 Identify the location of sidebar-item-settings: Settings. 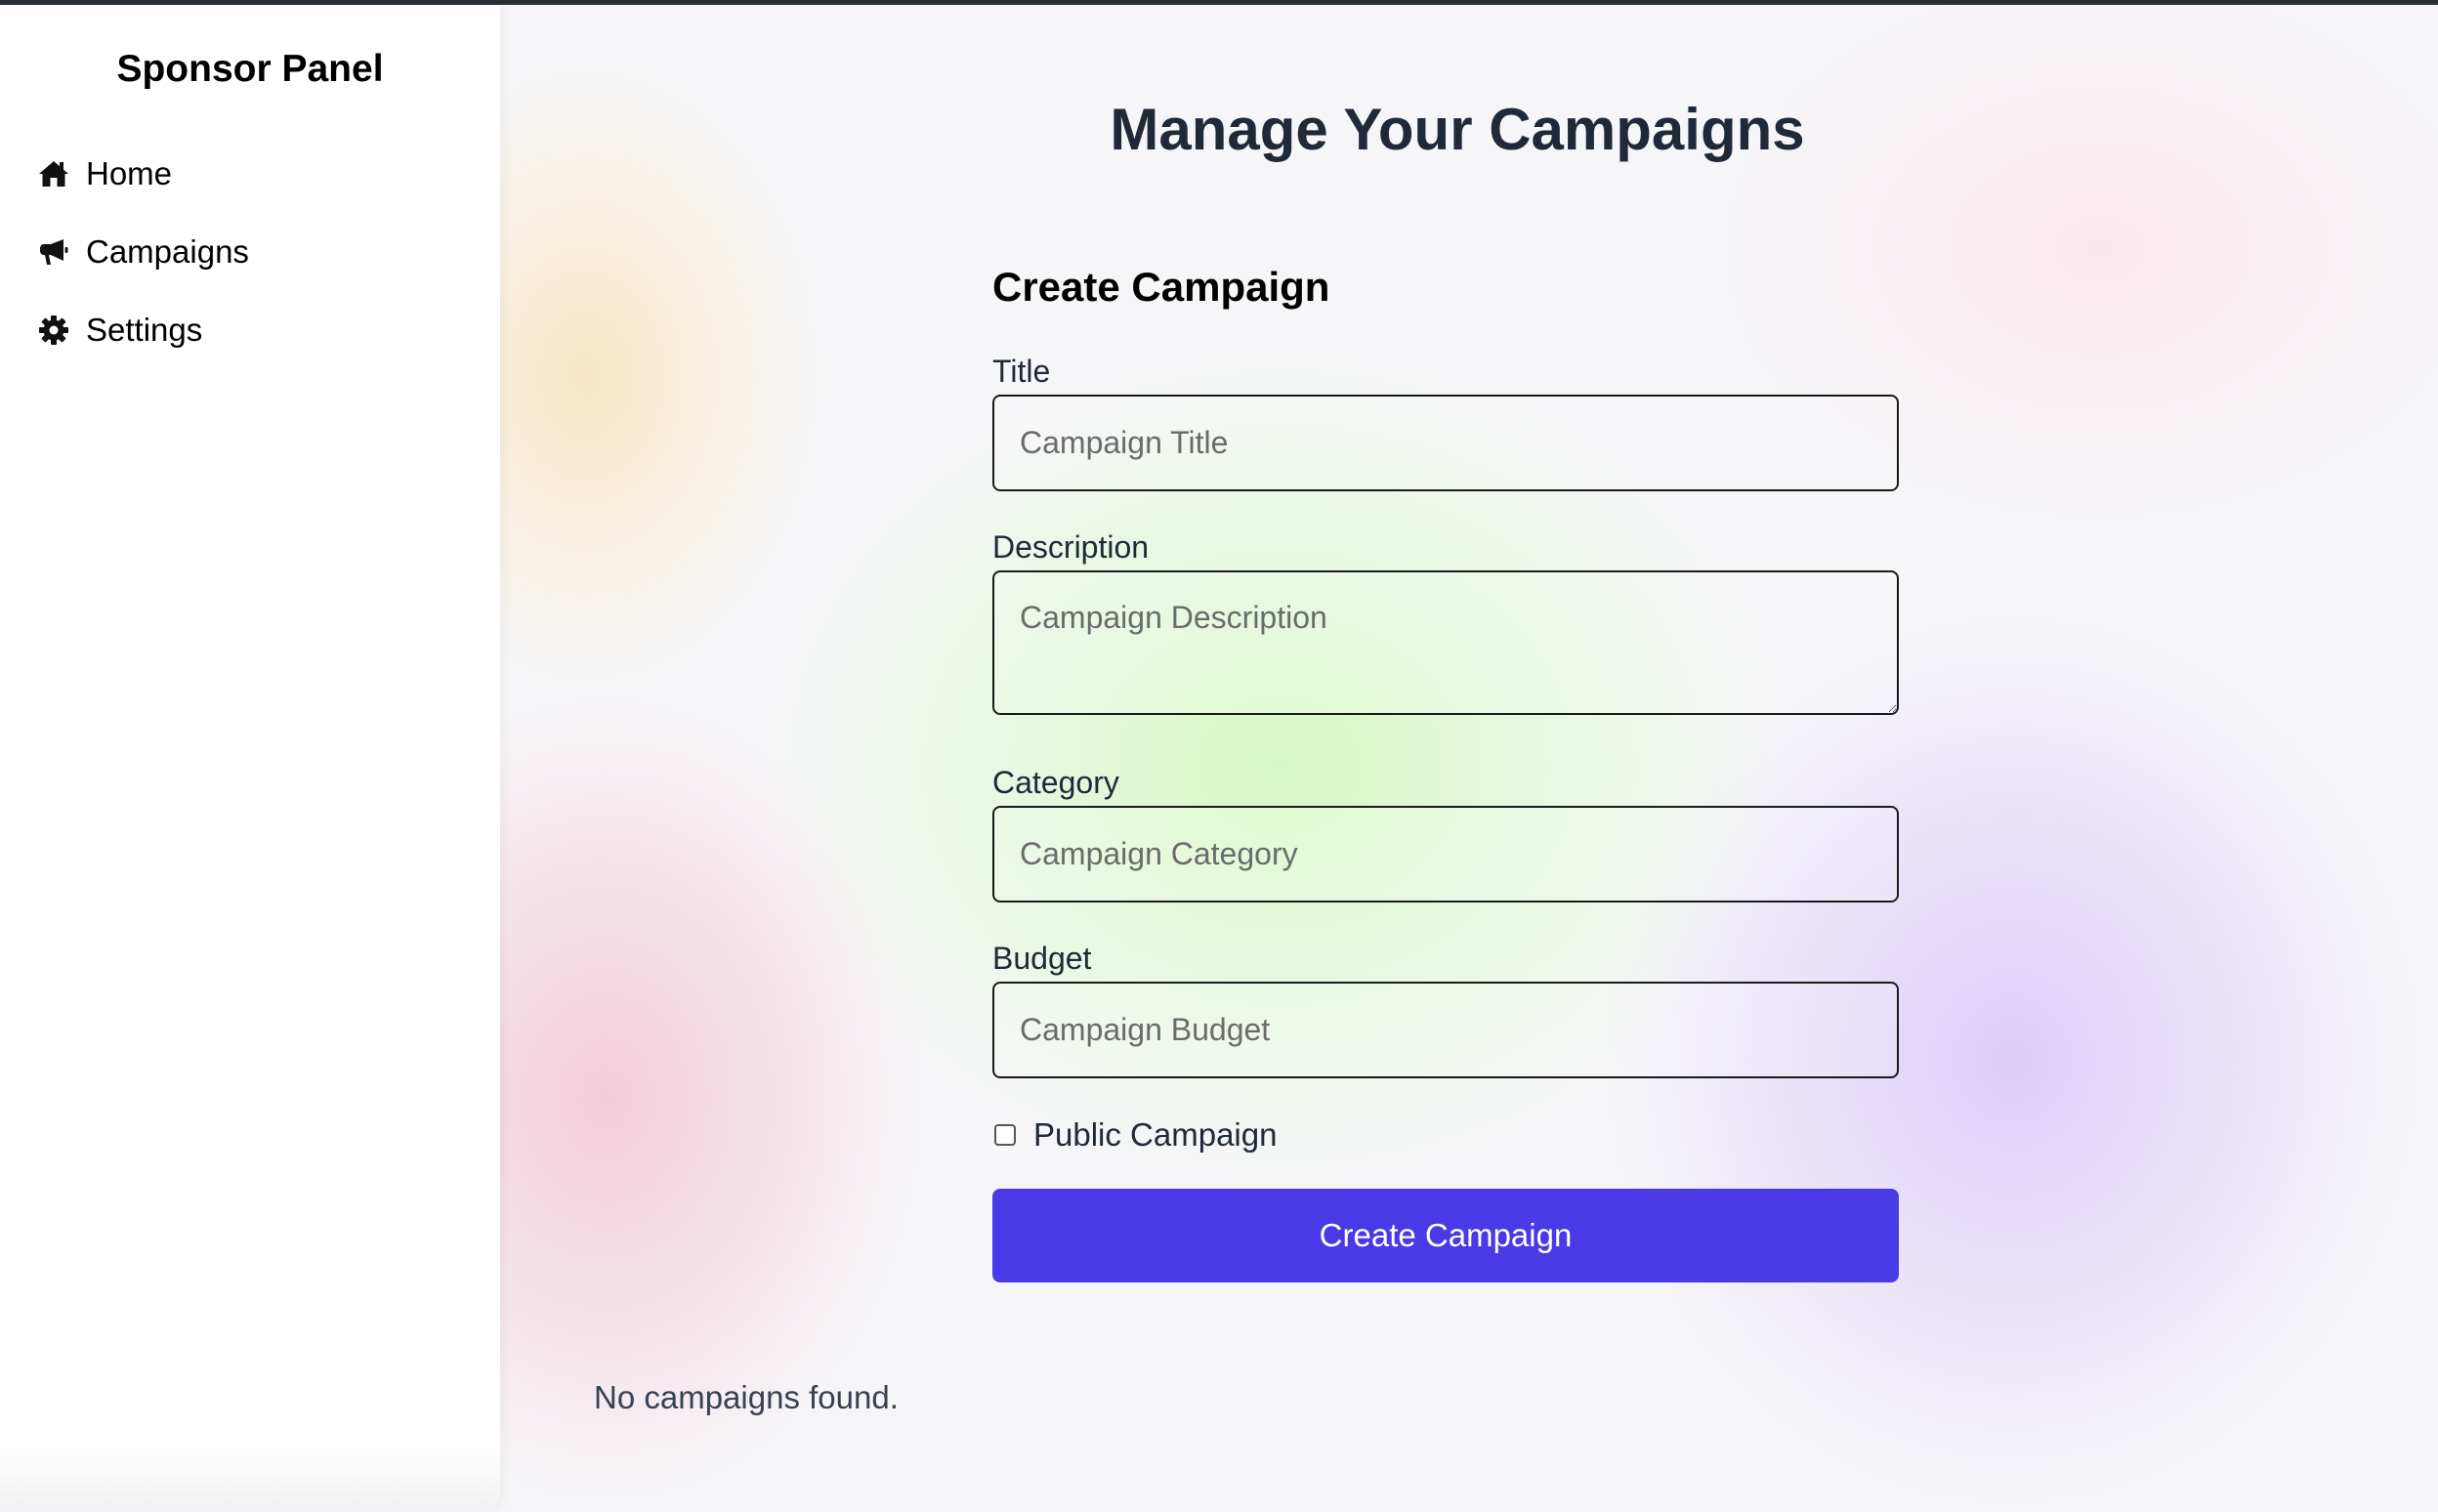
(143, 330).